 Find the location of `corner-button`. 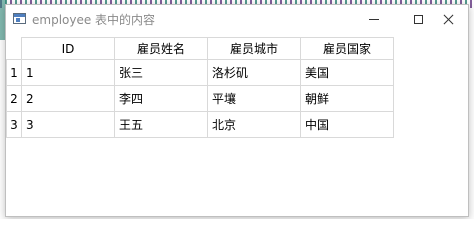

corner-button is located at coordinates (14, 48).